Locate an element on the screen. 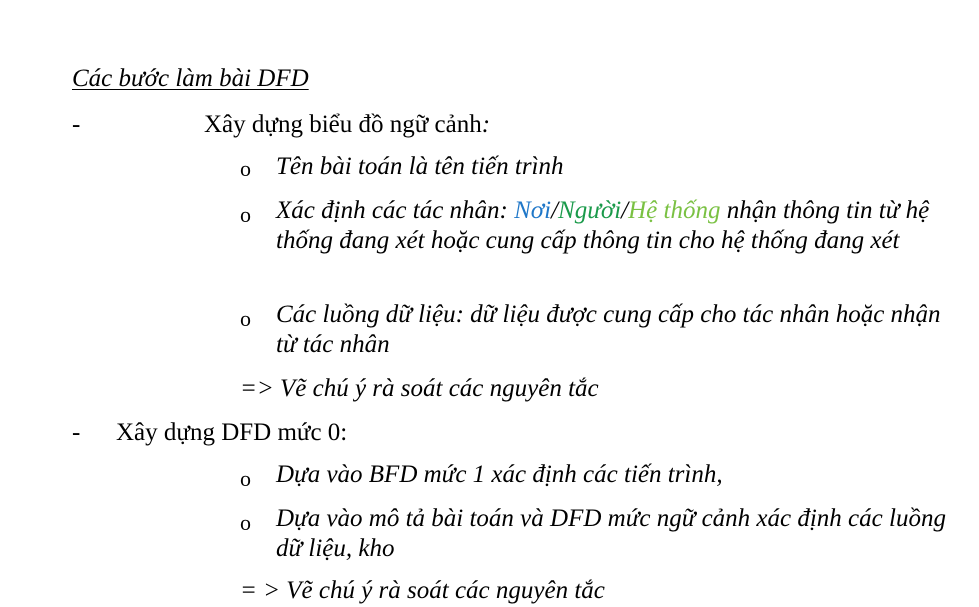 The image size is (979, 607). section-title: Xây dựng DFD mức 0: is located at coordinates (232, 432).